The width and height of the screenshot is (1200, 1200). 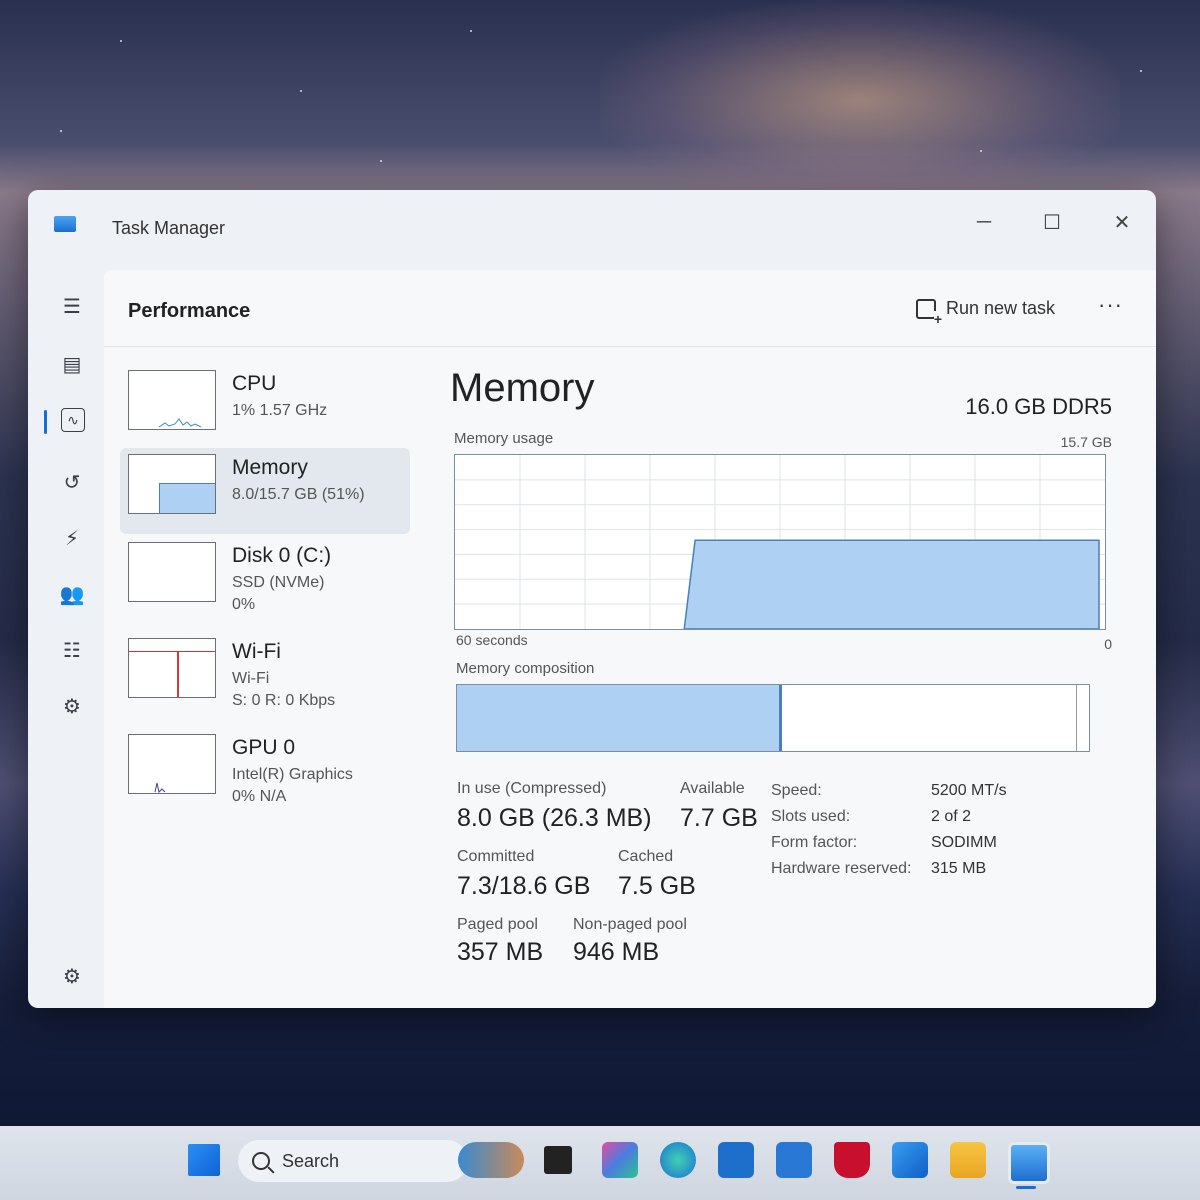 What do you see at coordinates (532, 788) in the screenshot?
I see `in-use-label: In use (Compressed)` at bounding box center [532, 788].